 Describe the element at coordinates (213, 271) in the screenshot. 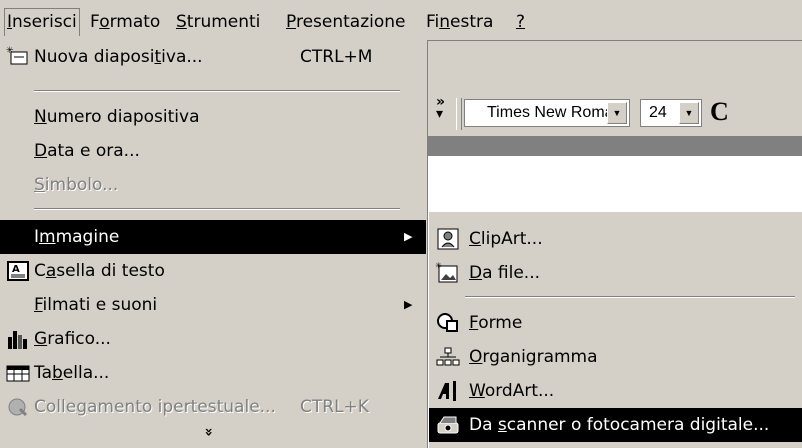

I see `menu-item-text-box: A Casella di testo` at that location.